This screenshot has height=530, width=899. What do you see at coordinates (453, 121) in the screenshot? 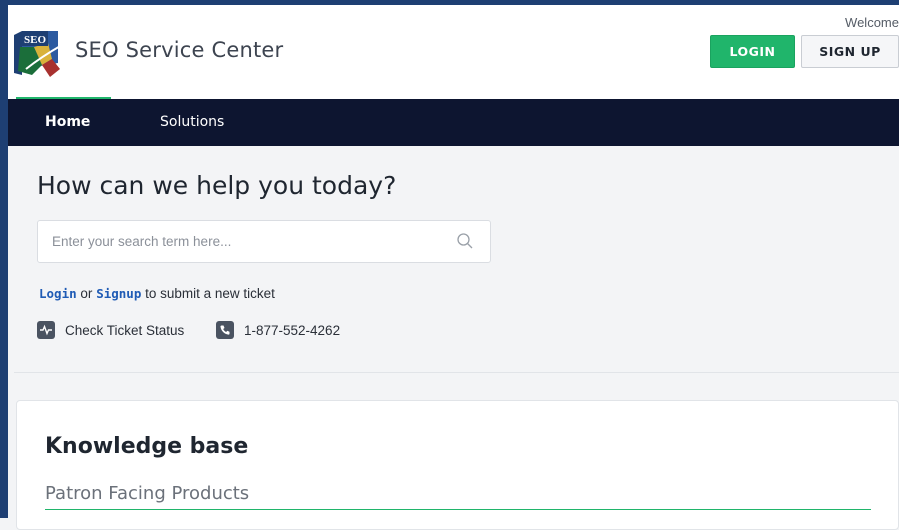
I see `main-nav: Home Solutions` at bounding box center [453, 121].